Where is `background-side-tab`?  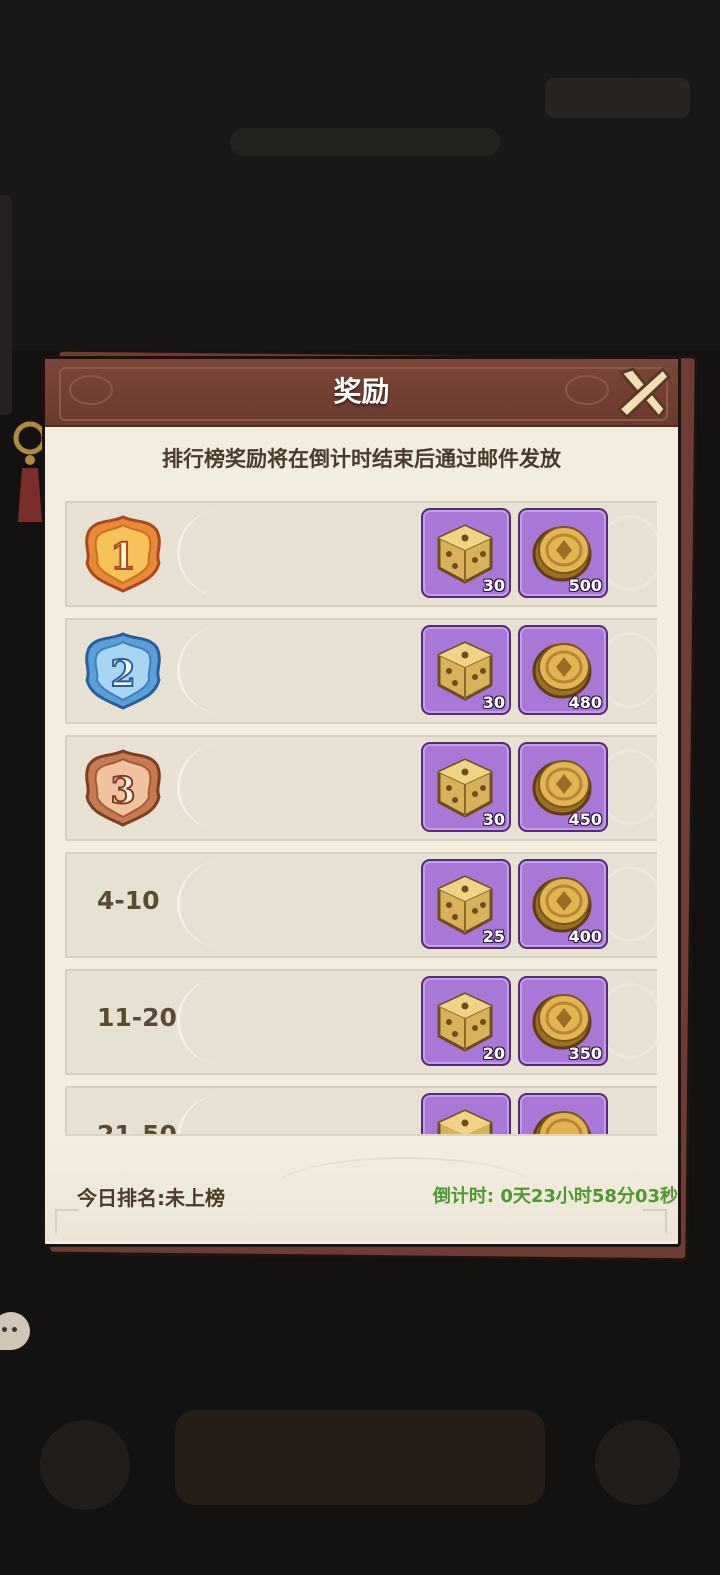
background-side-tab is located at coordinates (6, 305).